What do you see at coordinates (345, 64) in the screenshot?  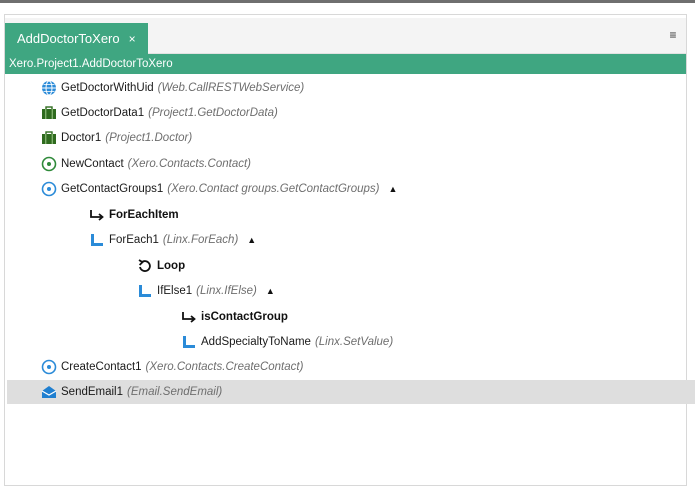 I see `breadcrumb: Xero.Project1.AddDoctorToXero` at bounding box center [345, 64].